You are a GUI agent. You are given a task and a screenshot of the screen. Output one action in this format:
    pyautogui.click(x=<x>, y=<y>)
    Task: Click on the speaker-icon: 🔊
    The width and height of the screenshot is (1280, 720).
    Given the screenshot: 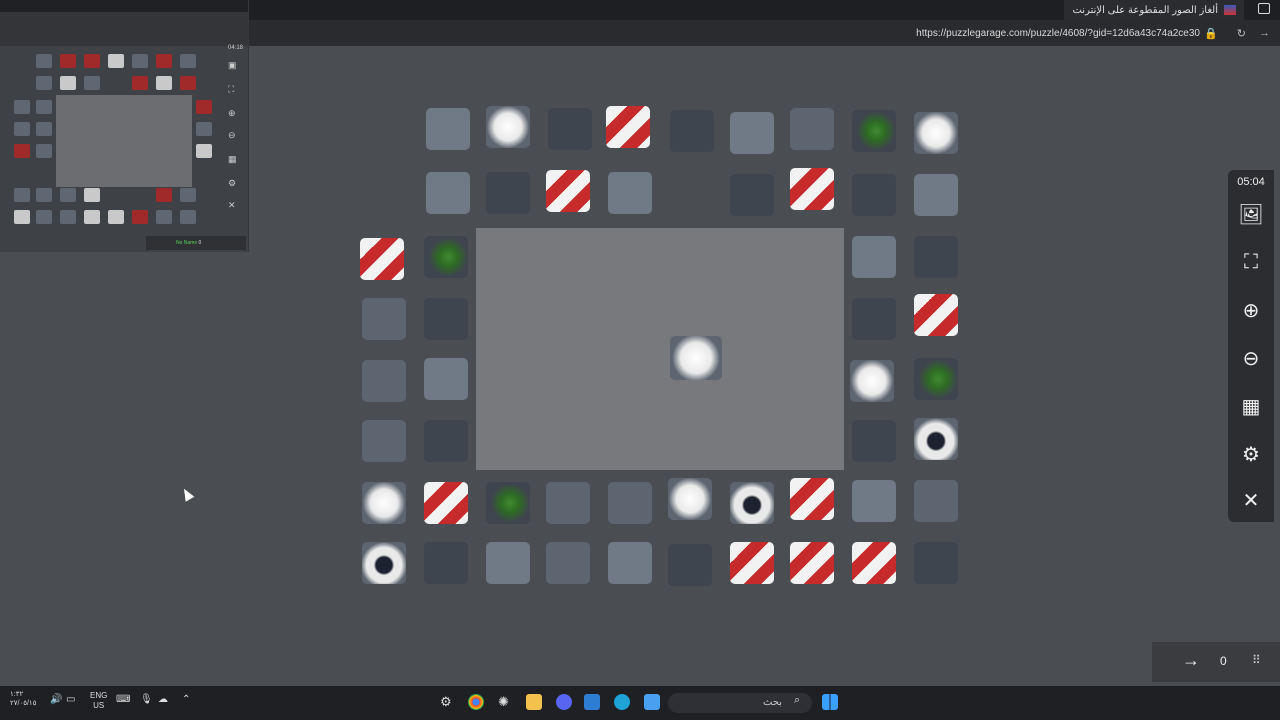 What is the action you would take?
    pyautogui.click(x=56, y=699)
    